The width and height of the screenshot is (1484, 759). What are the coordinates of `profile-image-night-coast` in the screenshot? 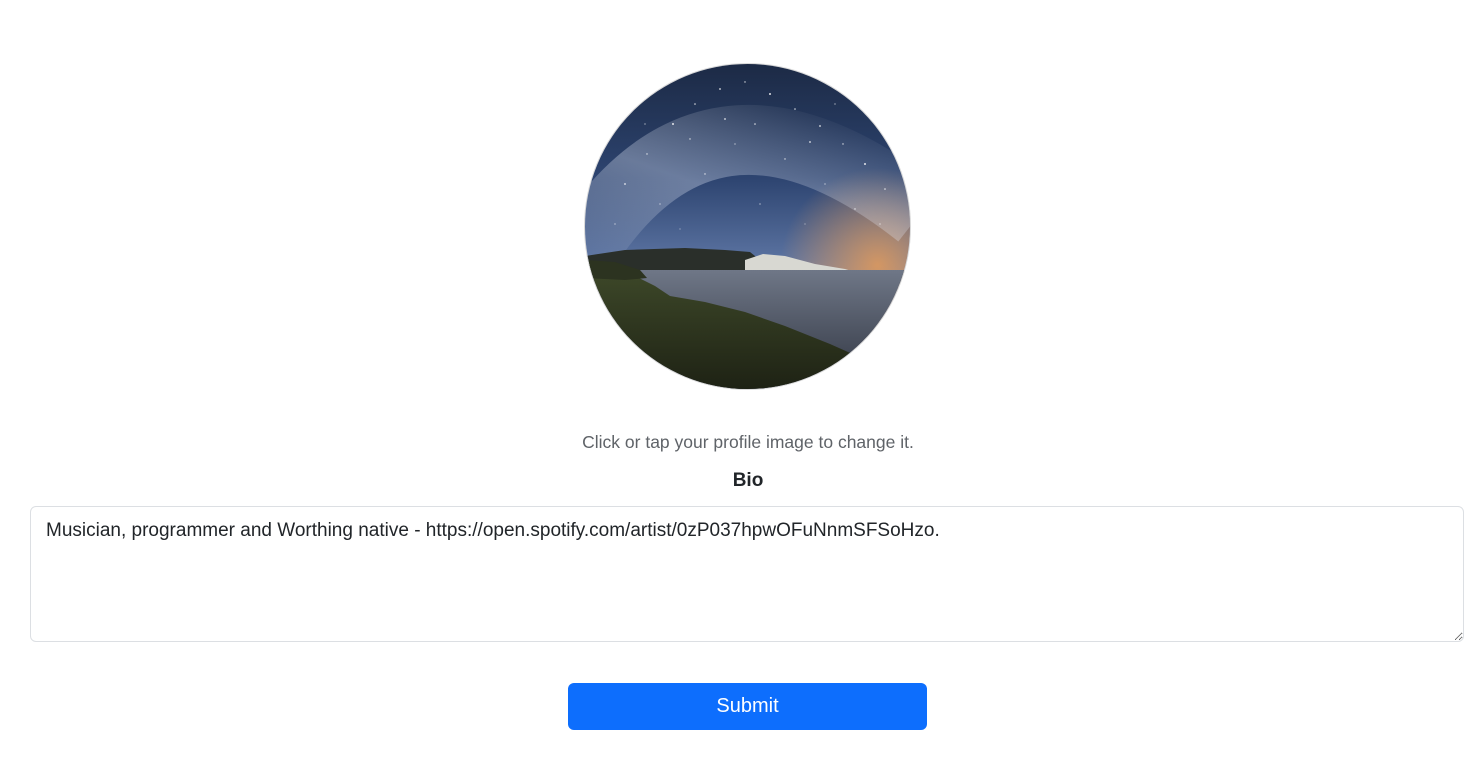 It's located at (747, 226).